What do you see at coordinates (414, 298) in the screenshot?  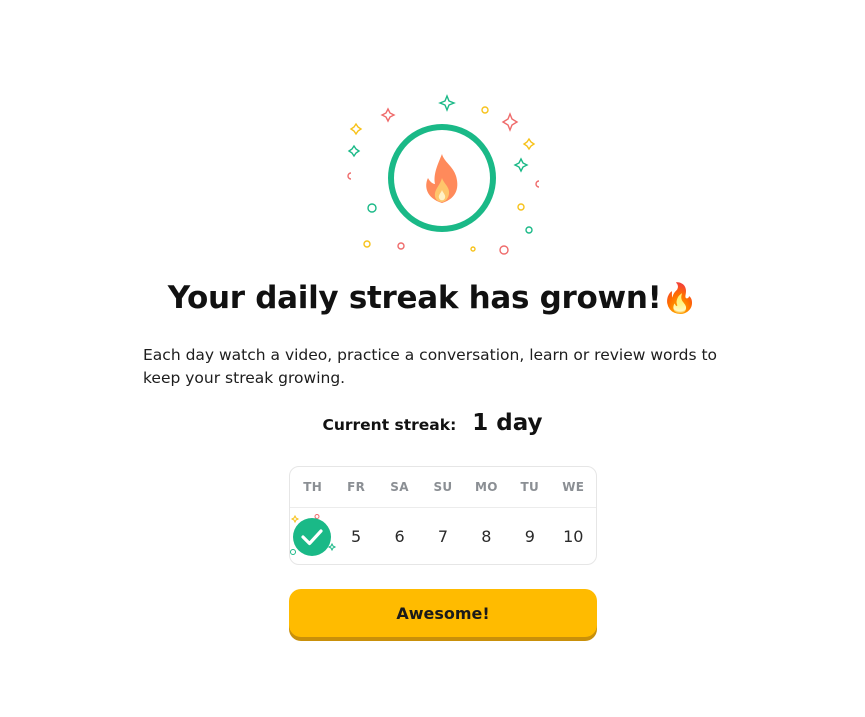 I see `title-text: Your daily streak has grown!` at bounding box center [414, 298].